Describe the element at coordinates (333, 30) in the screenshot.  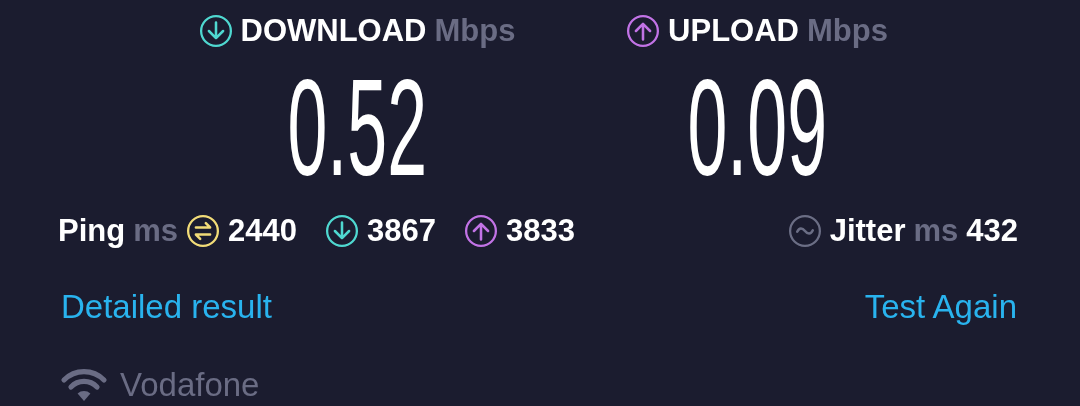
I see `speed-label: DOWNLOAD` at that location.